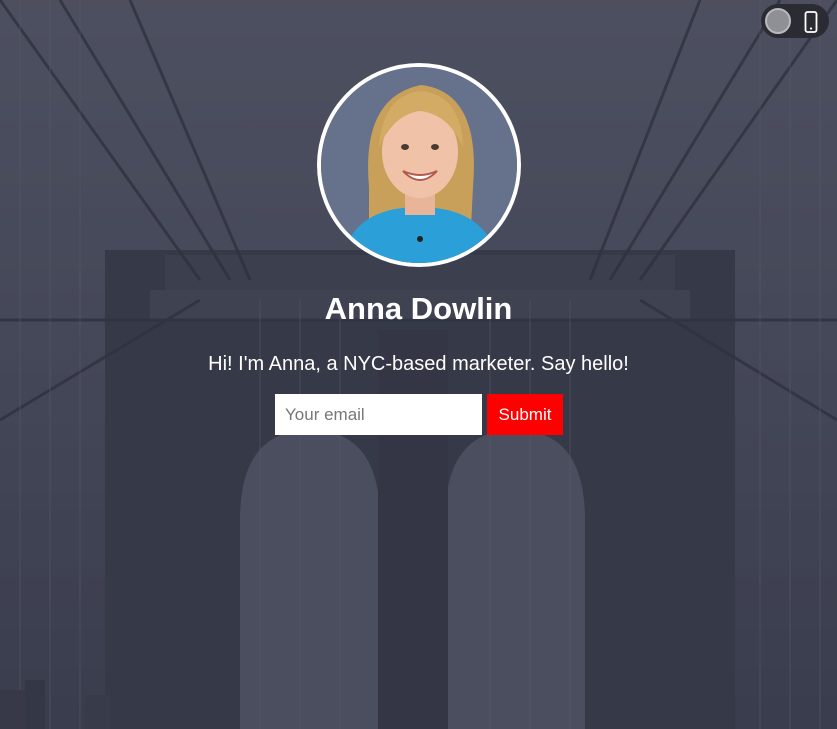 The width and height of the screenshot is (837, 729). What do you see at coordinates (811, 24) in the screenshot?
I see `mobile-phone-icon` at bounding box center [811, 24].